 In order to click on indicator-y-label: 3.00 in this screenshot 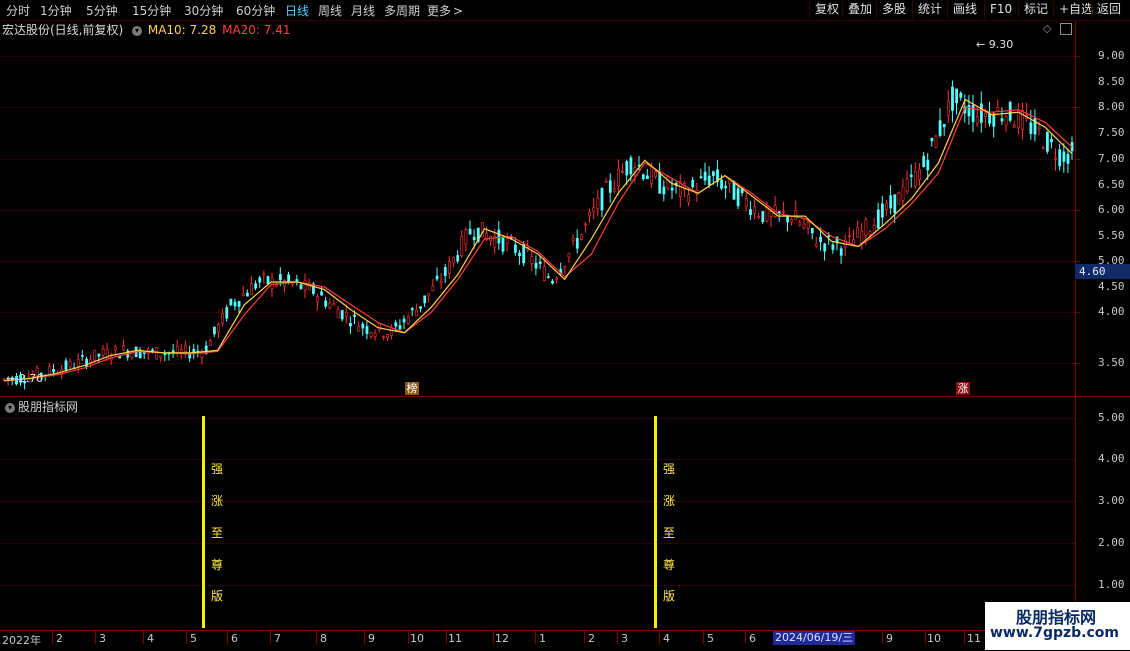, I will do `click(1111, 500)`.